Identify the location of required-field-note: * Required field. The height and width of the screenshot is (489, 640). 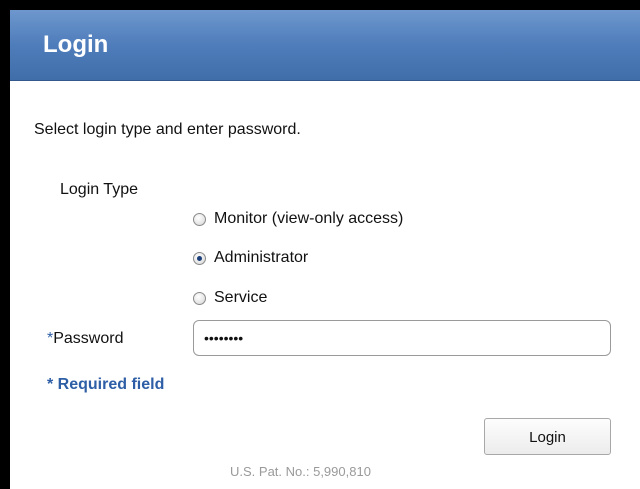
(106, 384).